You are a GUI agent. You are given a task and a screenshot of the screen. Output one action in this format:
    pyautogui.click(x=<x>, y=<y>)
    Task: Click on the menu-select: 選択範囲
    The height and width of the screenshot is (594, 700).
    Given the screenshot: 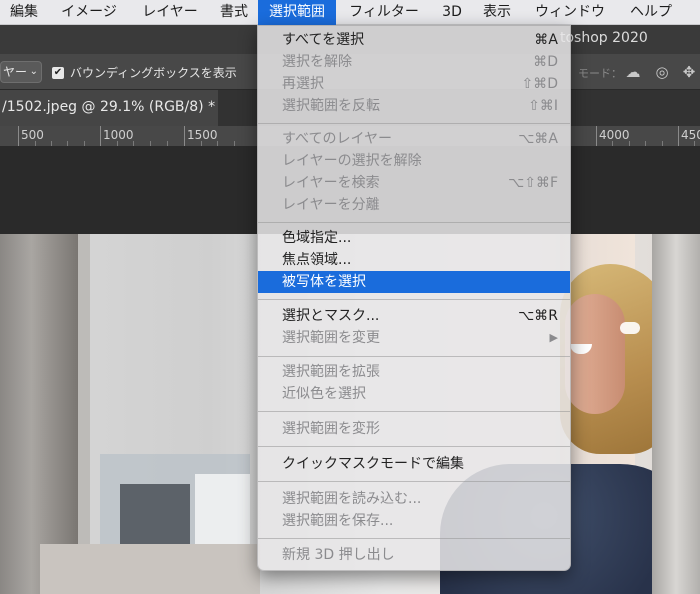 What is the action you would take?
    pyautogui.click(x=297, y=12)
    